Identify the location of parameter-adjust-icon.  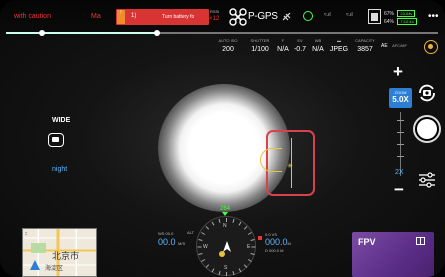
(427, 180).